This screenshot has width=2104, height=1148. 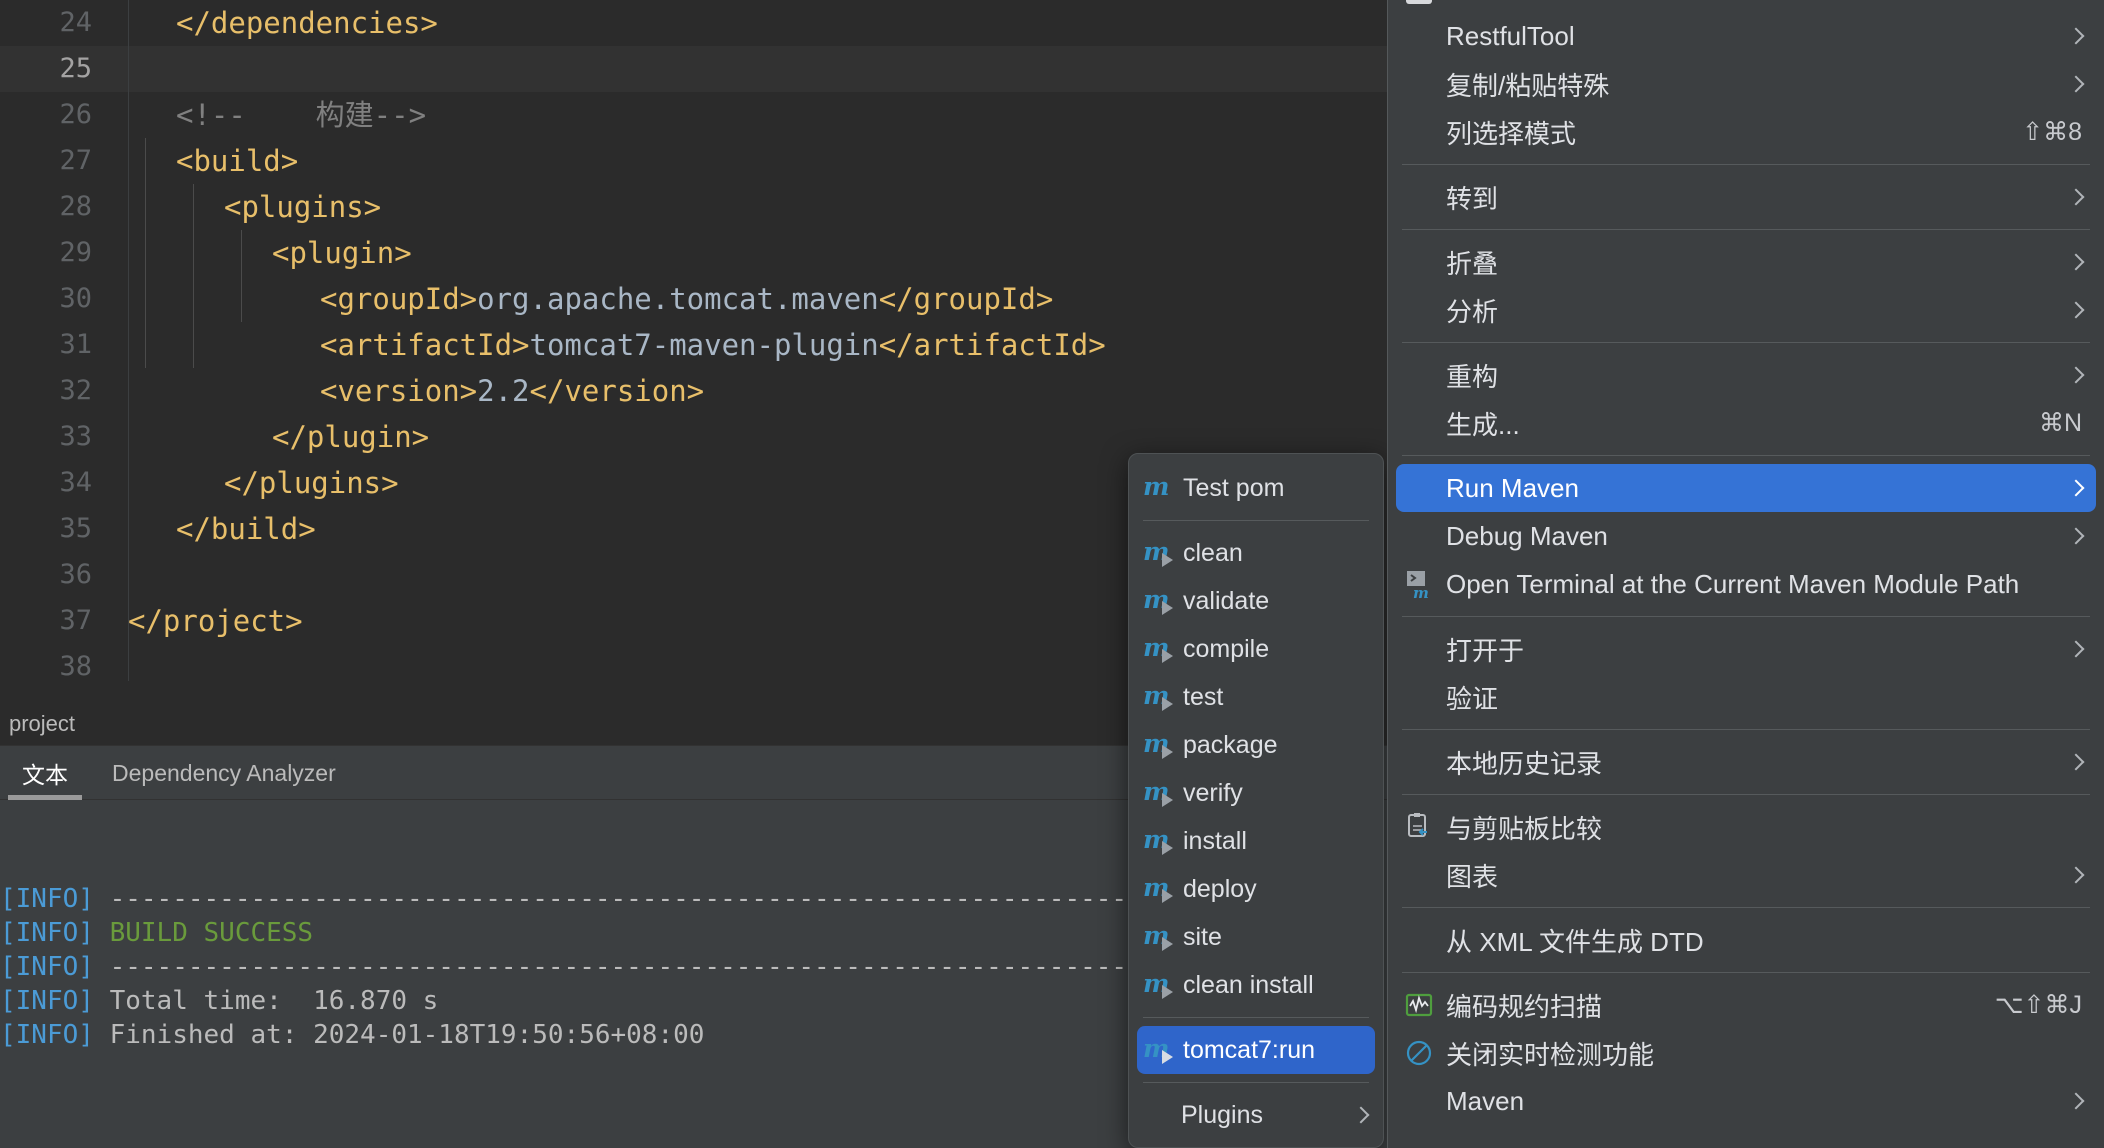 I want to click on context-menu-item-label: 图表, so click(x=1472, y=876).